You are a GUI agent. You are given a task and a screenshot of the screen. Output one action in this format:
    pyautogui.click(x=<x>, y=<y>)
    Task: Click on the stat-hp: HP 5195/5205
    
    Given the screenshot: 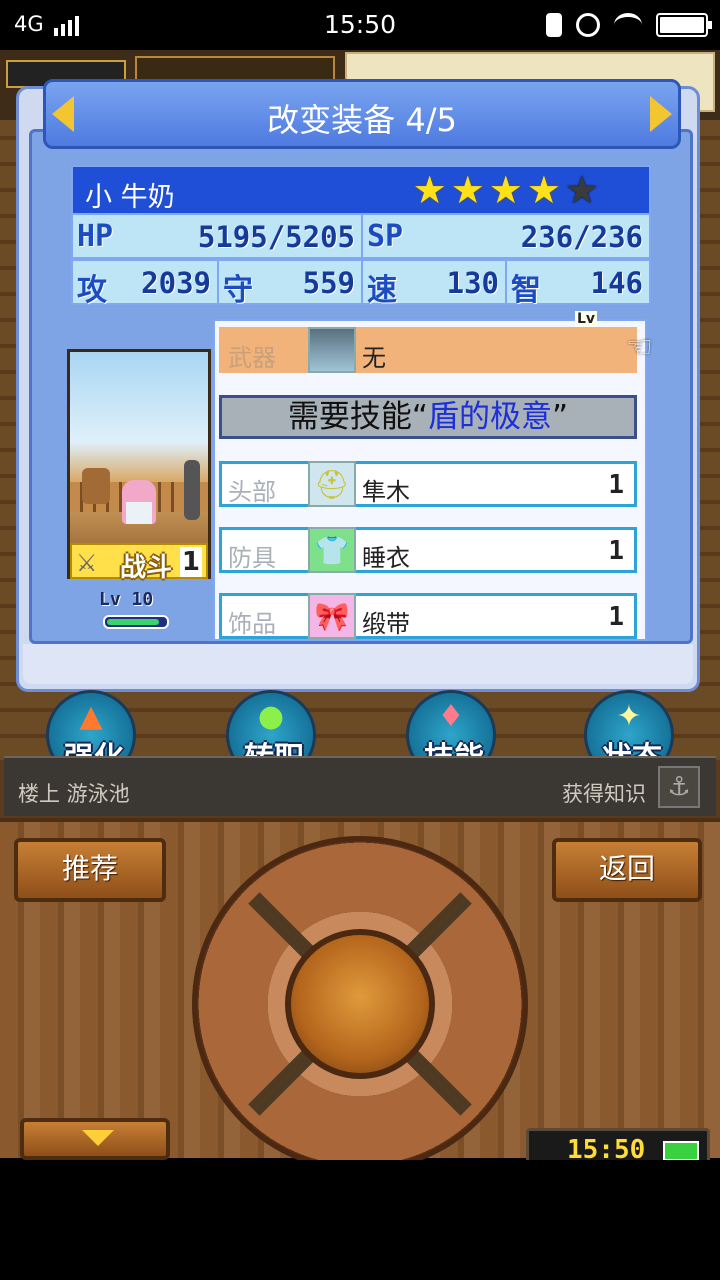 What is the action you would take?
    pyautogui.click(x=218, y=236)
    